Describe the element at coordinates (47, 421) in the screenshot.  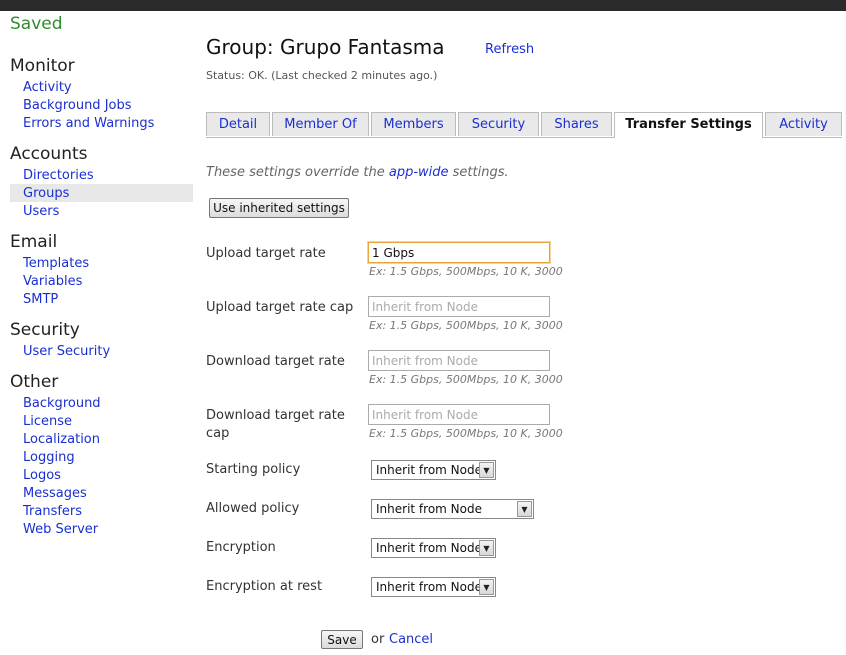
I see `sidebar-item-license: License` at that location.